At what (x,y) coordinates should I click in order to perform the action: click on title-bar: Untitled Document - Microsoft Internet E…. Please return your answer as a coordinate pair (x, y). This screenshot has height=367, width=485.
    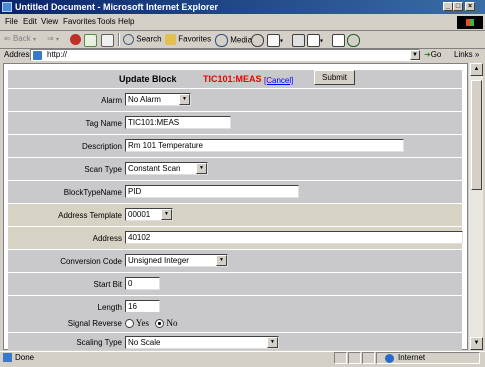
    Looking at the image, I should click on (242, 7).